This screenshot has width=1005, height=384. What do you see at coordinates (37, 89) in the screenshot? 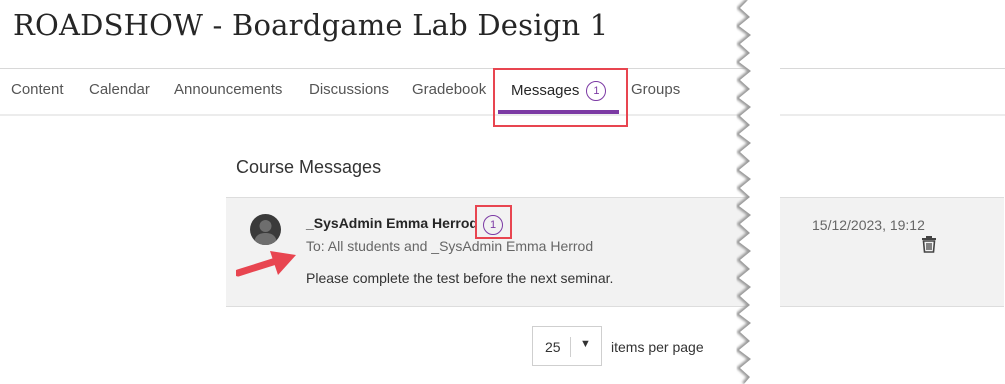
I see `tab-content: Content` at bounding box center [37, 89].